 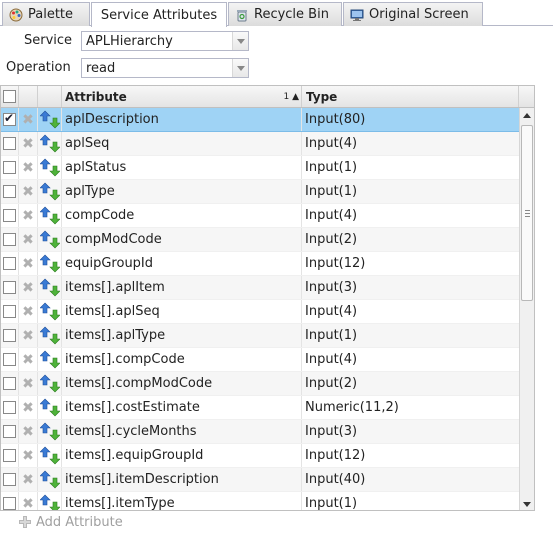 What do you see at coordinates (240, 41) in the screenshot?
I see `chevron-down-icon` at bounding box center [240, 41].